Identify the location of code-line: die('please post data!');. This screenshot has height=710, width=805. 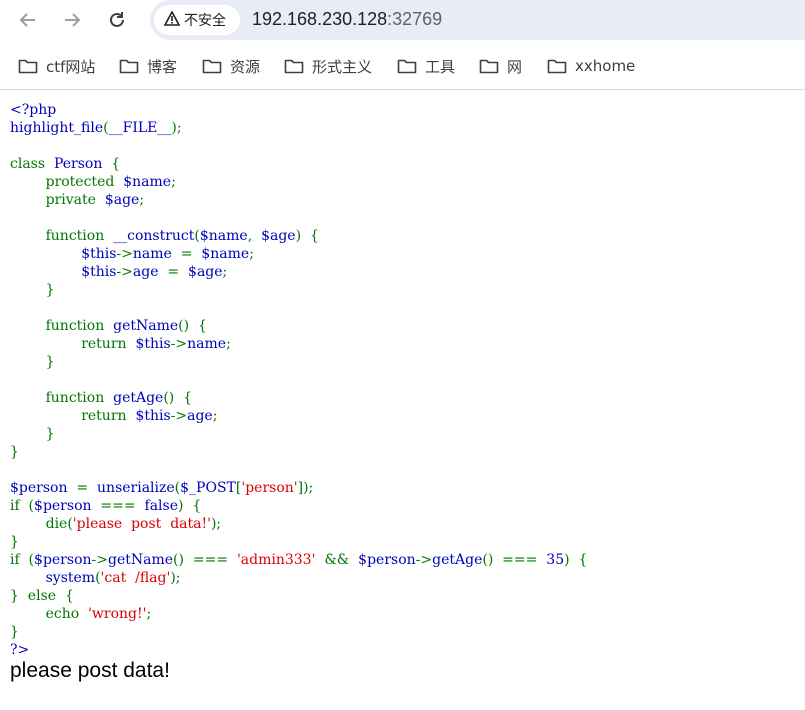
(116, 524).